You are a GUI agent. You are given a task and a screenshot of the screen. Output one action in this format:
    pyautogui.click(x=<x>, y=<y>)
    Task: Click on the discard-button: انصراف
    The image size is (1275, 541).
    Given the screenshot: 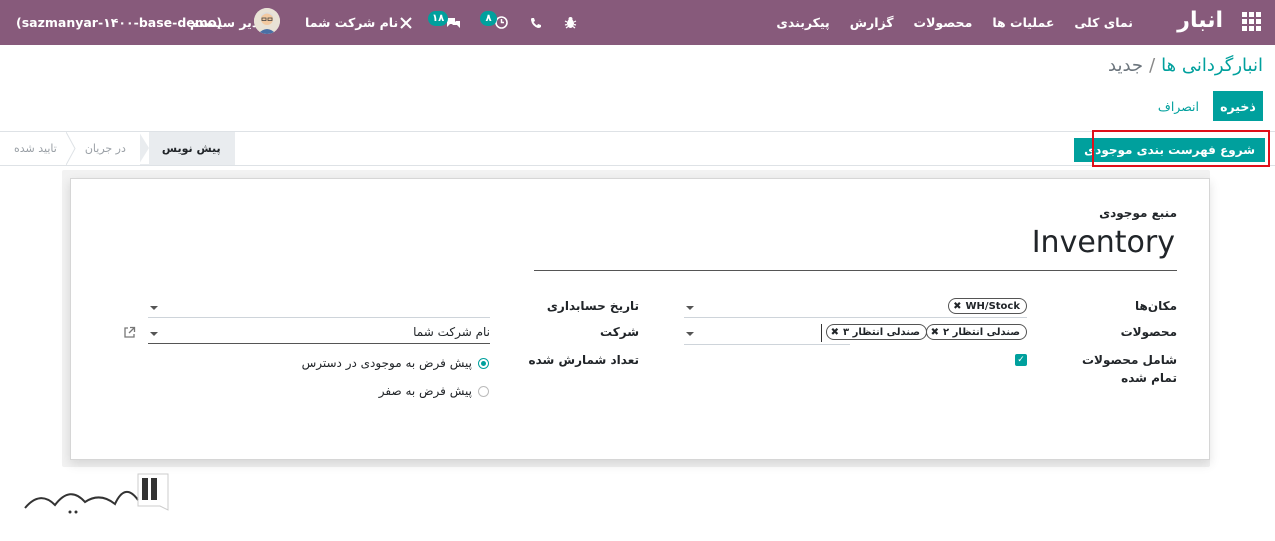 What is the action you would take?
    pyautogui.click(x=1178, y=106)
    